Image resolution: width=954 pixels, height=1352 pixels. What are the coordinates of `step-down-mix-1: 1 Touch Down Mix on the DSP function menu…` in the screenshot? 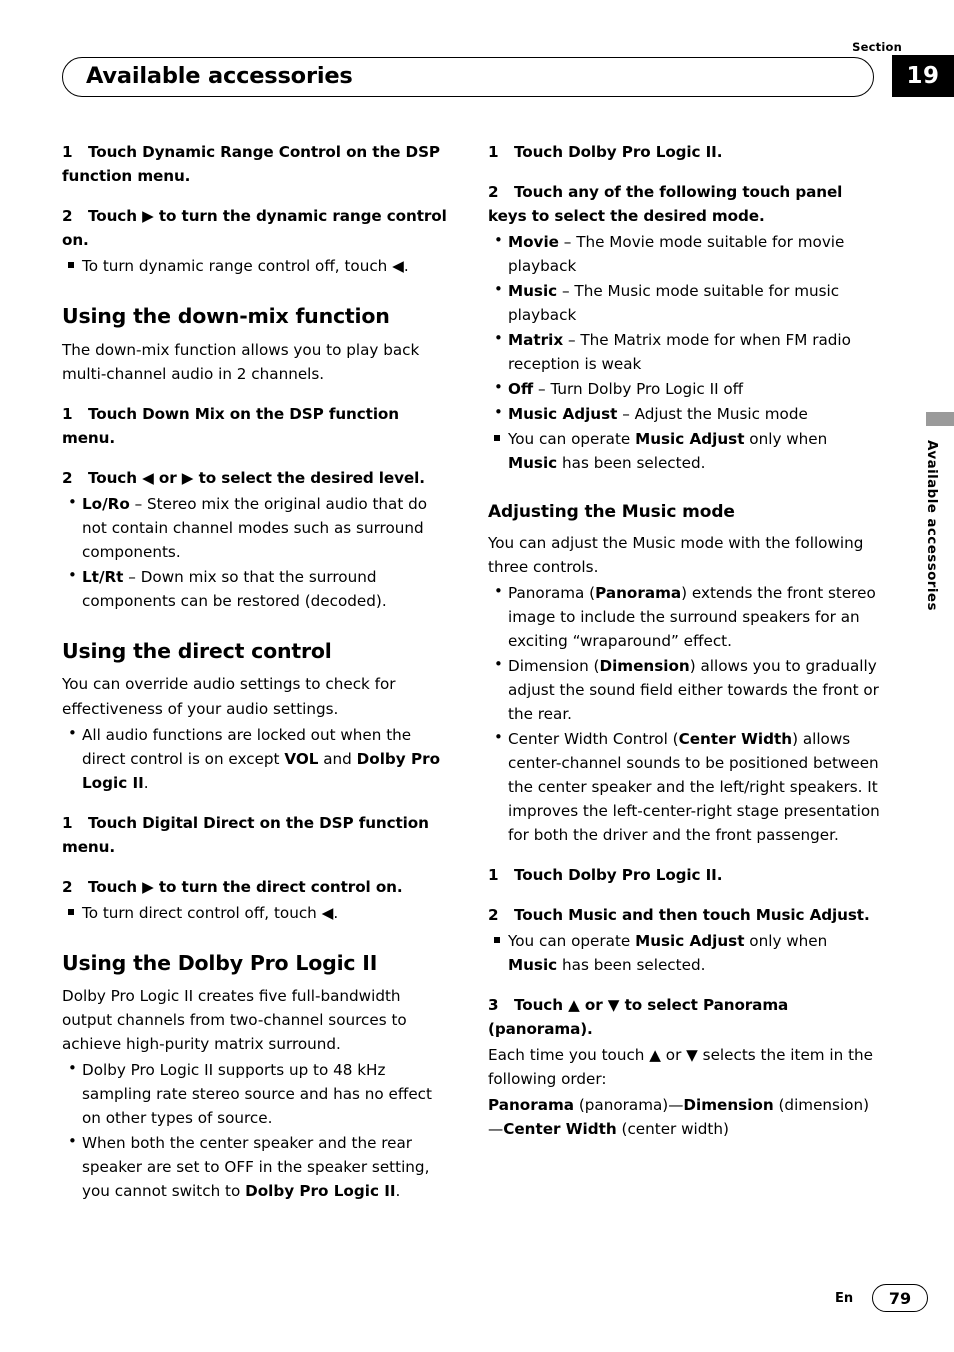 It's located at (230, 425).